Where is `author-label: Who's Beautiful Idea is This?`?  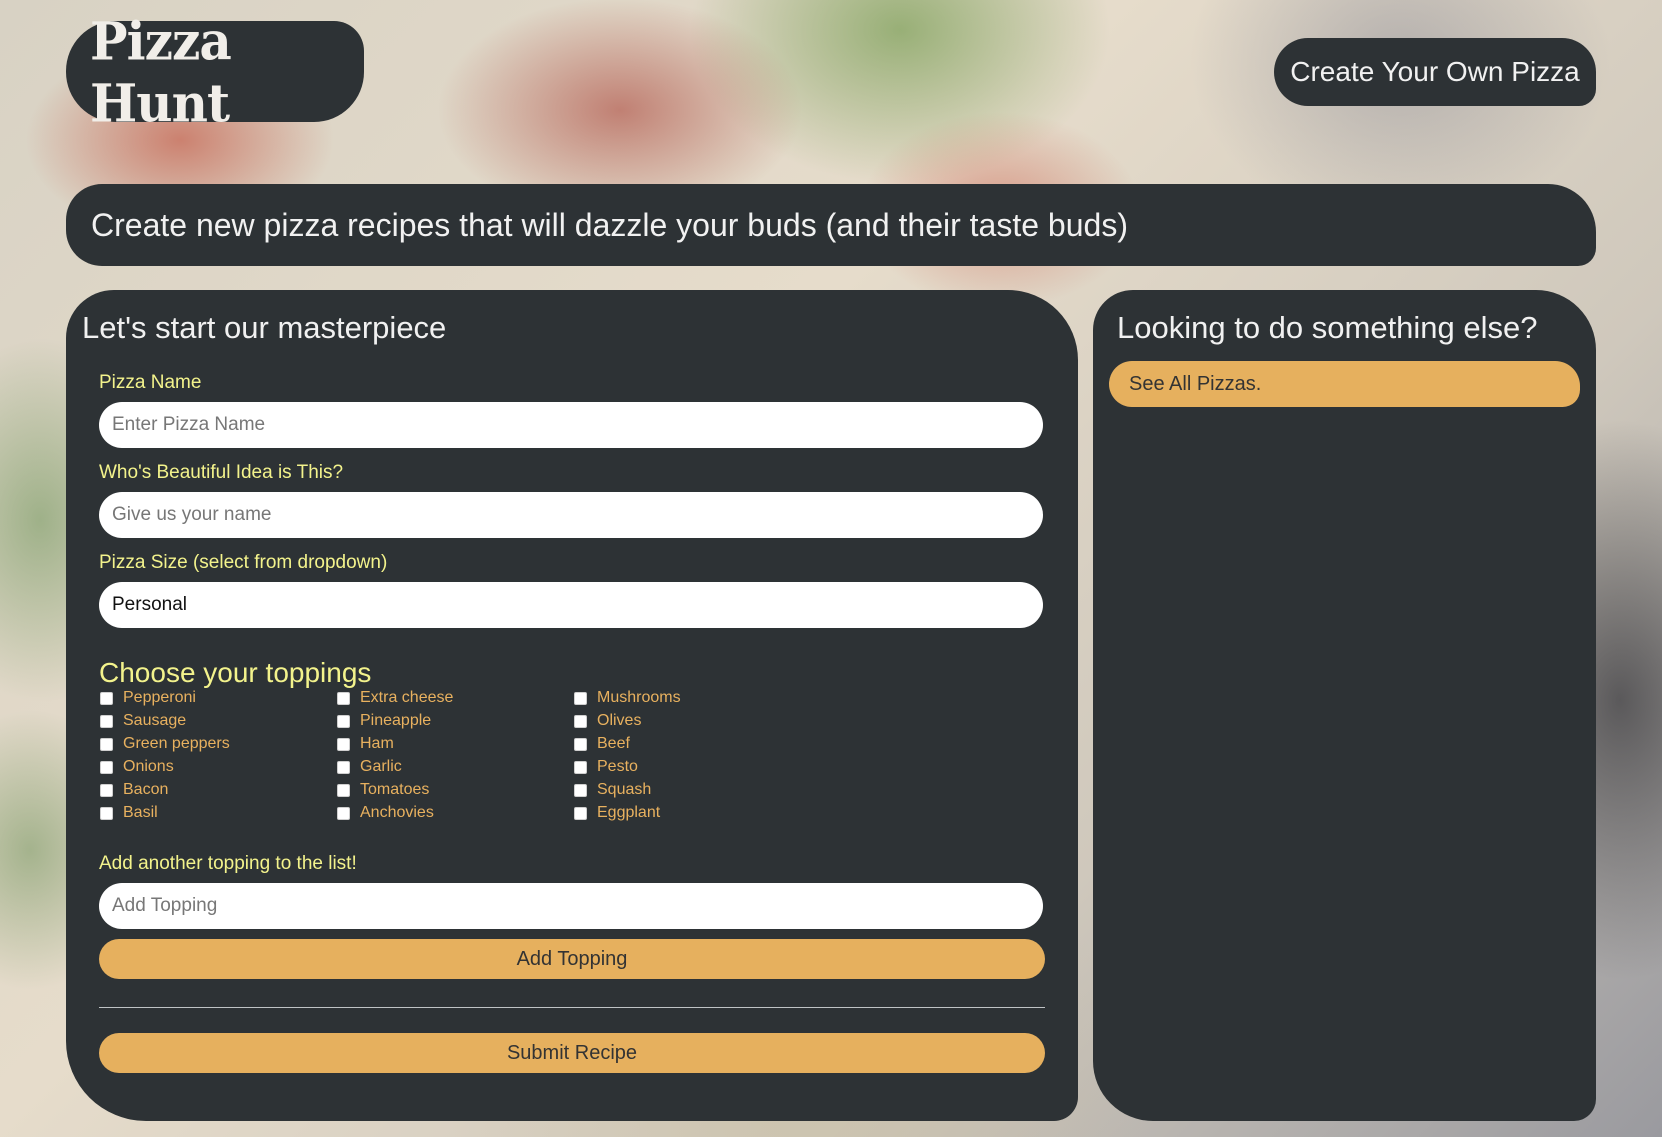
author-label: Who's Beautiful Idea is This? is located at coordinates (221, 472).